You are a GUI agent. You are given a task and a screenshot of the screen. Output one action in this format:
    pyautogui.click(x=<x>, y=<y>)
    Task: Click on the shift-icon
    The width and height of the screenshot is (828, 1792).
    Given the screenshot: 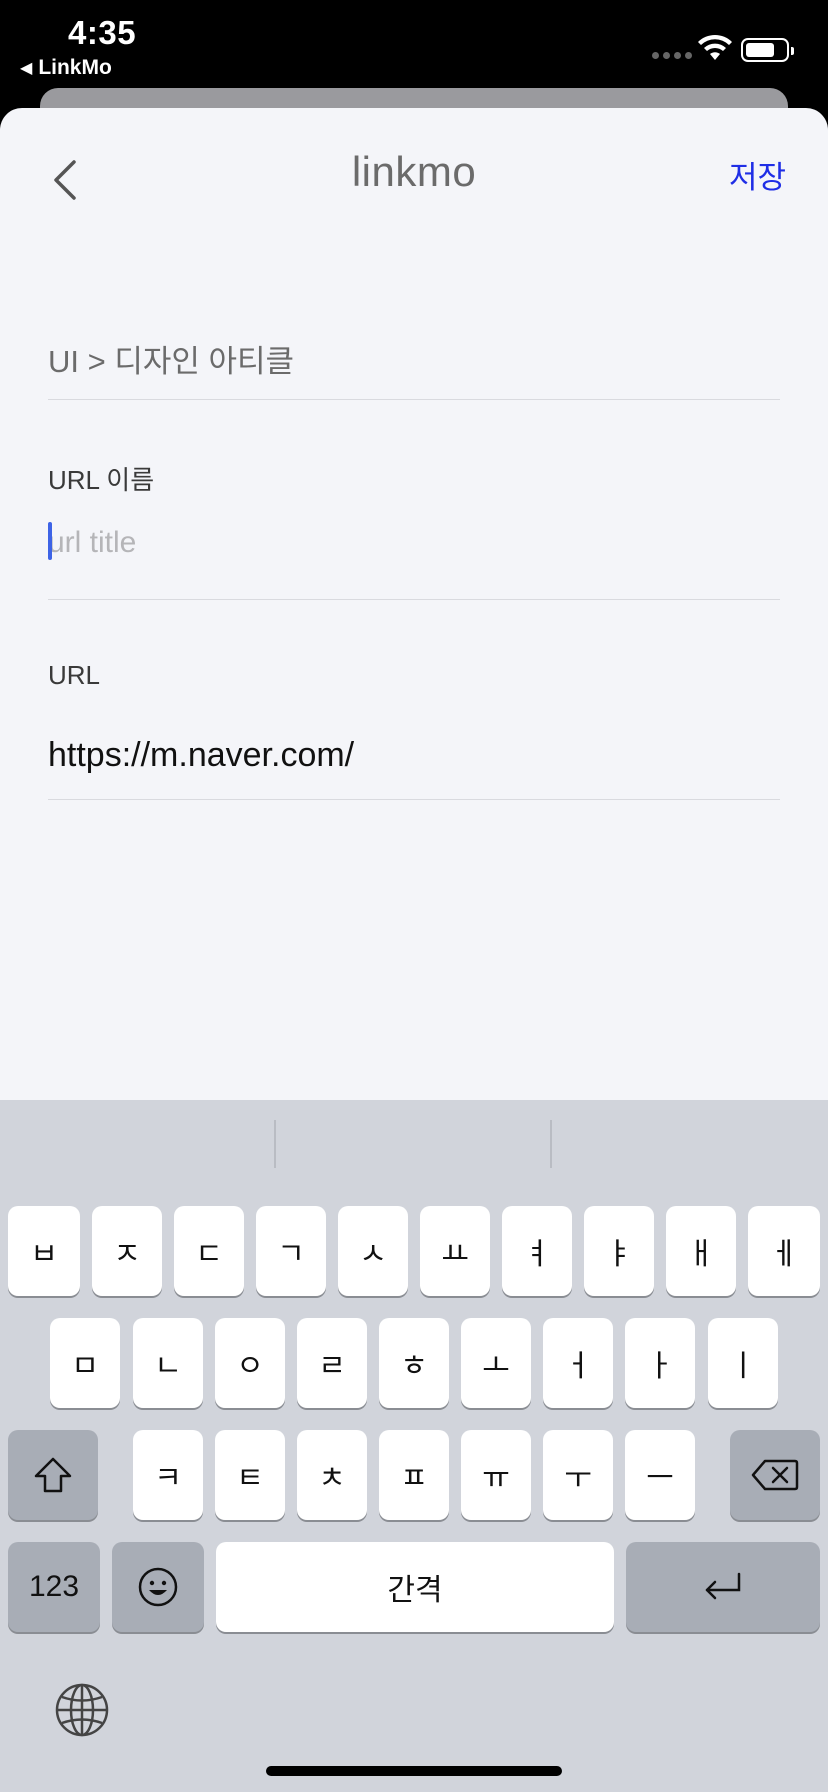 What is the action you would take?
    pyautogui.click(x=53, y=1475)
    